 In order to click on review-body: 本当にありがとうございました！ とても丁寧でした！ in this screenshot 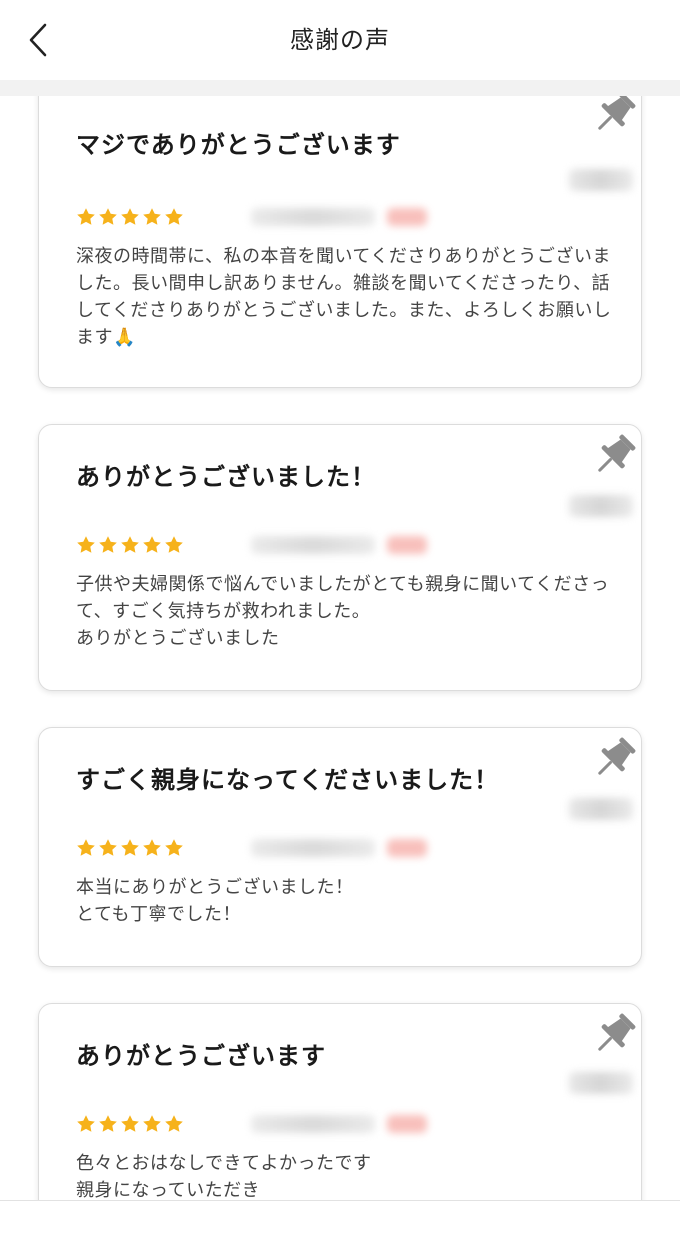, I will do `click(215, 901)`.